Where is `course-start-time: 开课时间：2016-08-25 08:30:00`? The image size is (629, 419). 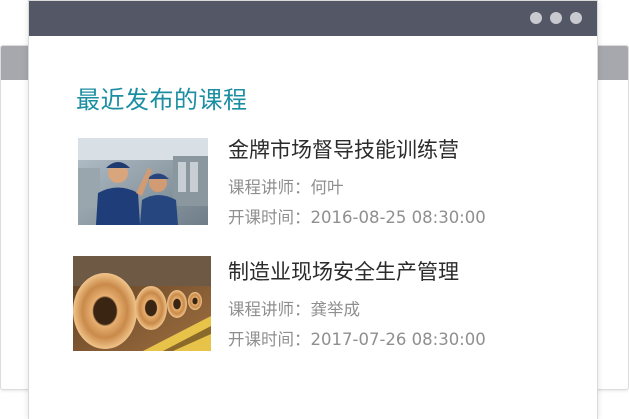 course-start-time: 开课时间：2016-08-25 08:30:00 is located at coordinates (357, 216).